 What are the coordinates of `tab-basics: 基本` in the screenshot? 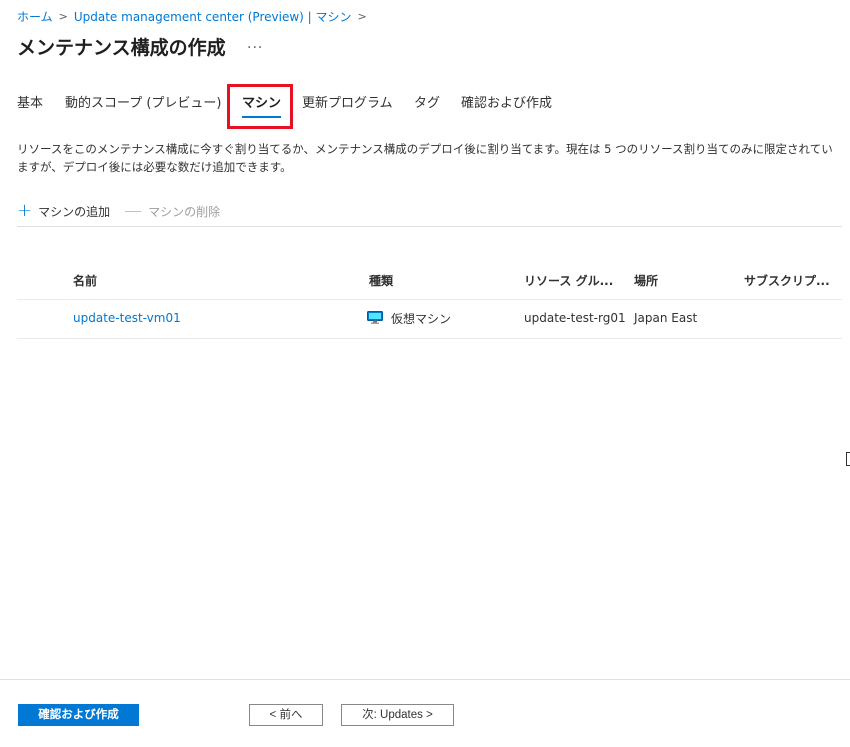 It's located at (30, 105).